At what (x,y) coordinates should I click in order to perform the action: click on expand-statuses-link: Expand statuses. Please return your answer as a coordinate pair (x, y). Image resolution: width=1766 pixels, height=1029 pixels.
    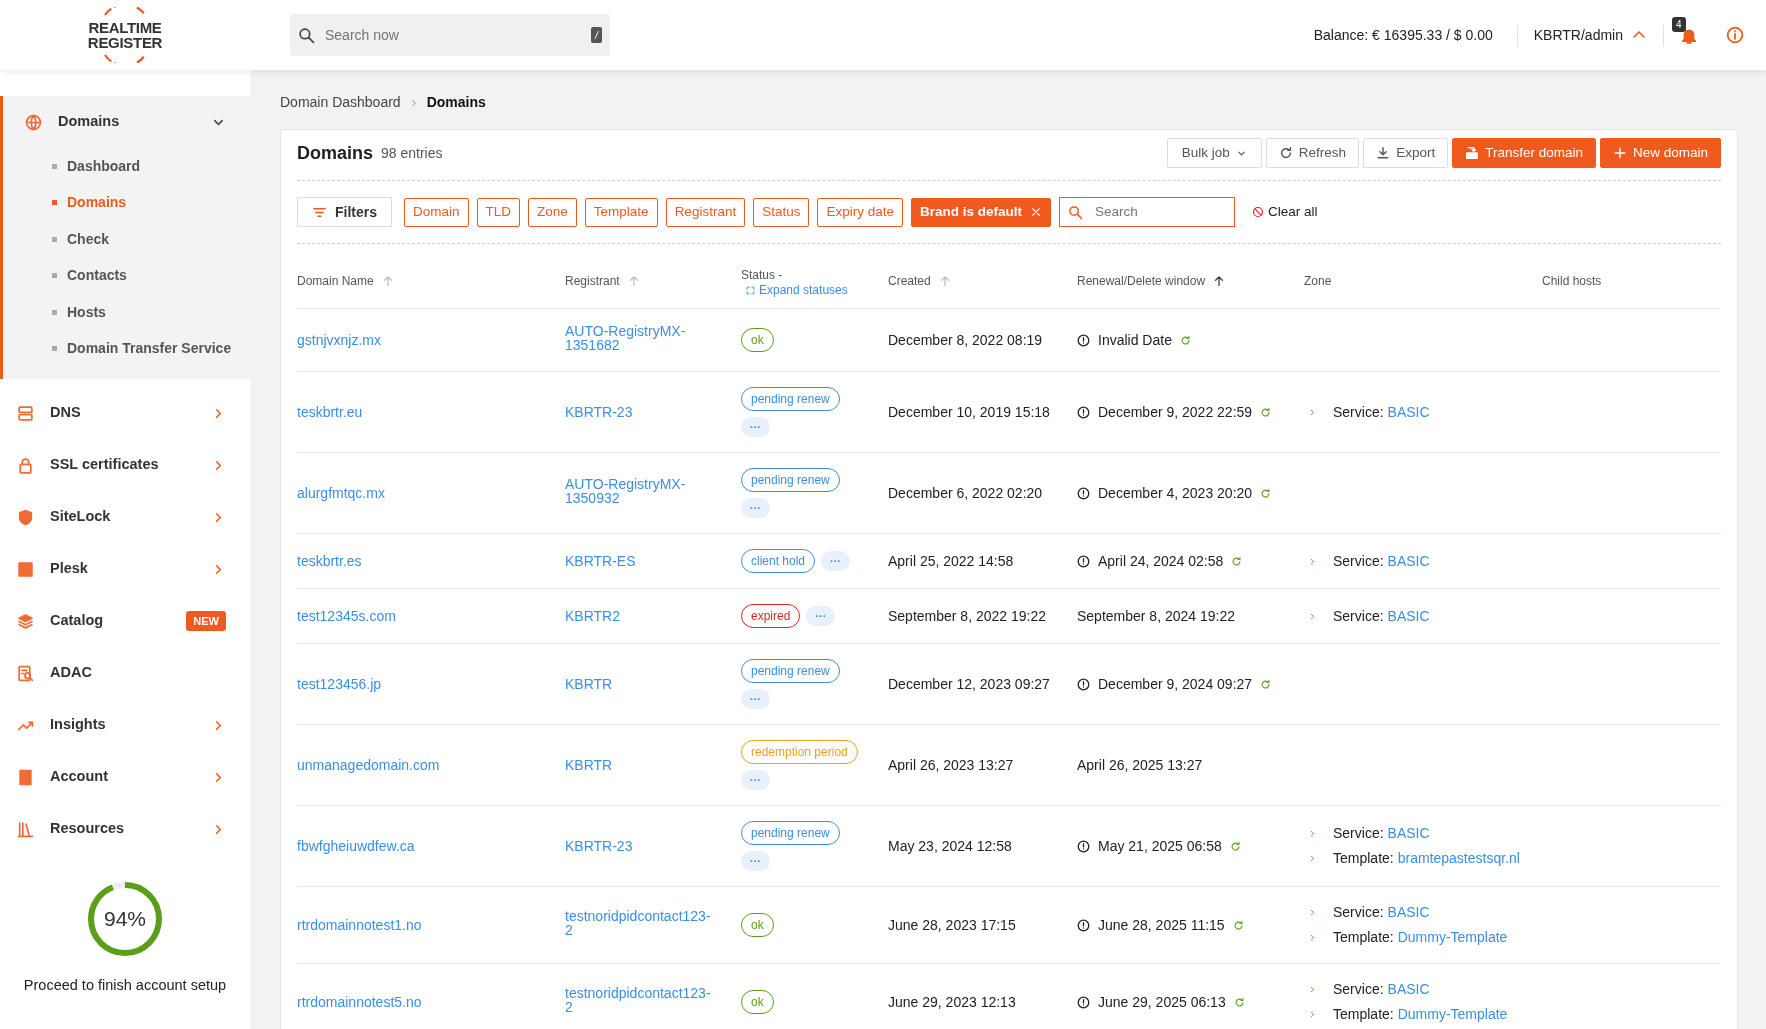
    Looking at the image, I should click on (814, 290).